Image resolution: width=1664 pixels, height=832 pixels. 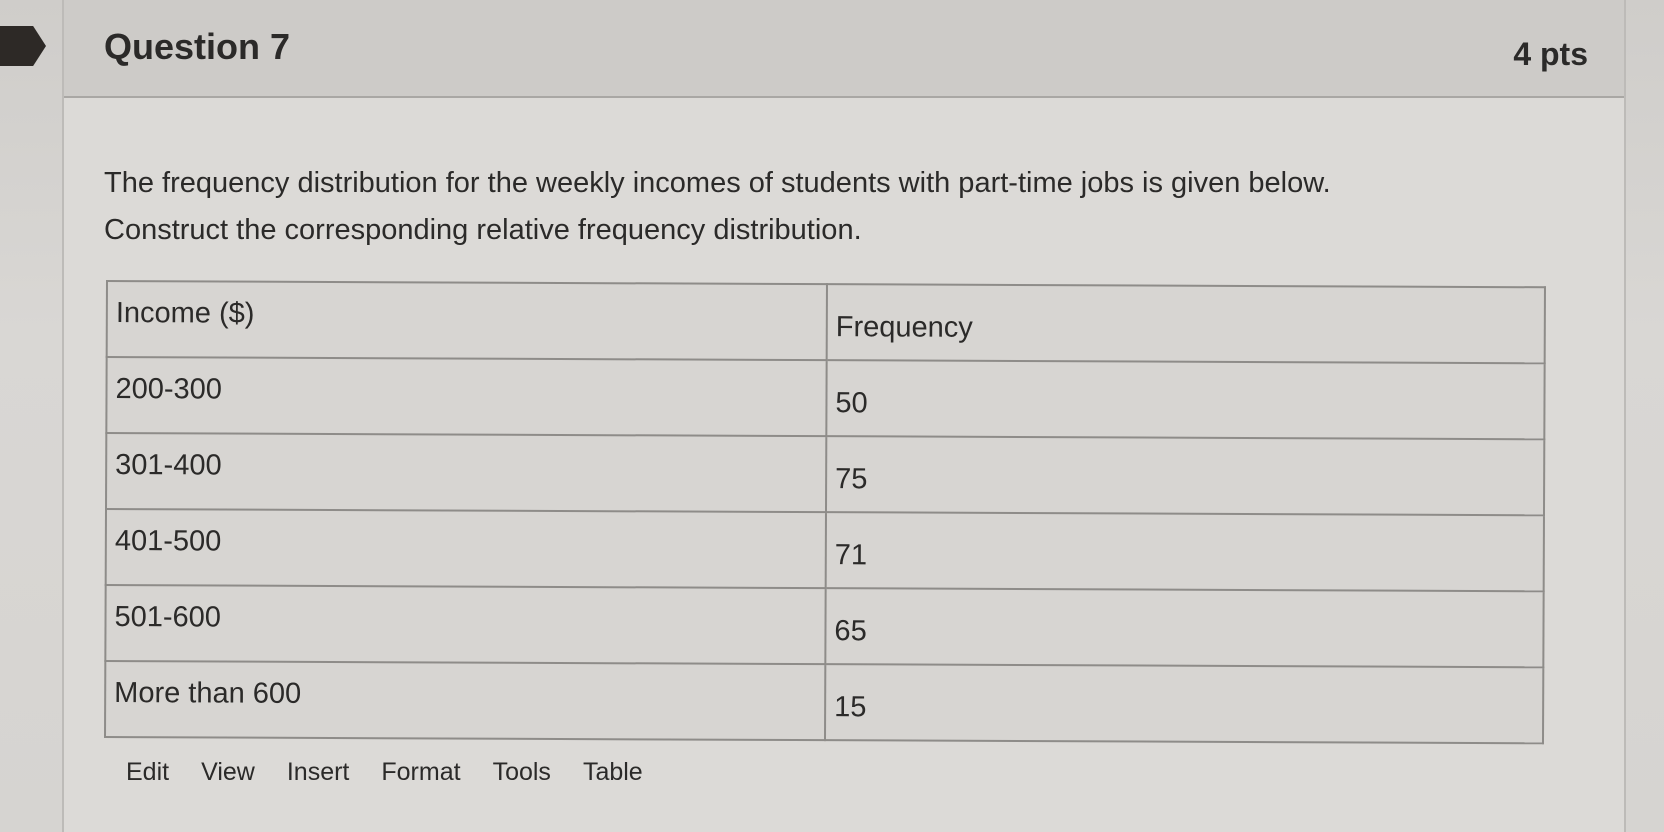 What do you see at coordinates (465, 701) in the screenshot?
I see `cell-income: More than 600` at bounding box center [465, 701].